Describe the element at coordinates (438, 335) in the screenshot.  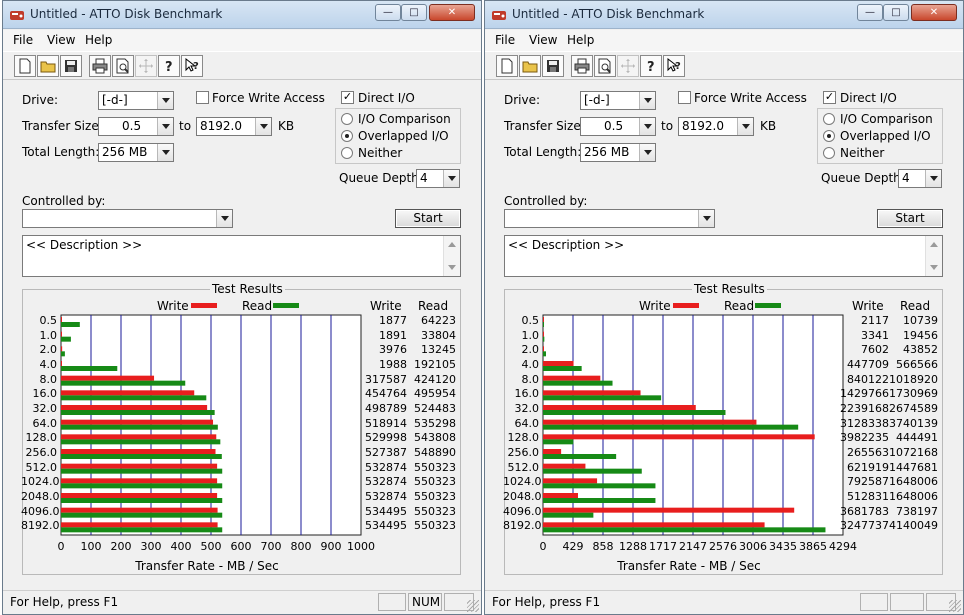
I see `value-read: 33804` at that location.